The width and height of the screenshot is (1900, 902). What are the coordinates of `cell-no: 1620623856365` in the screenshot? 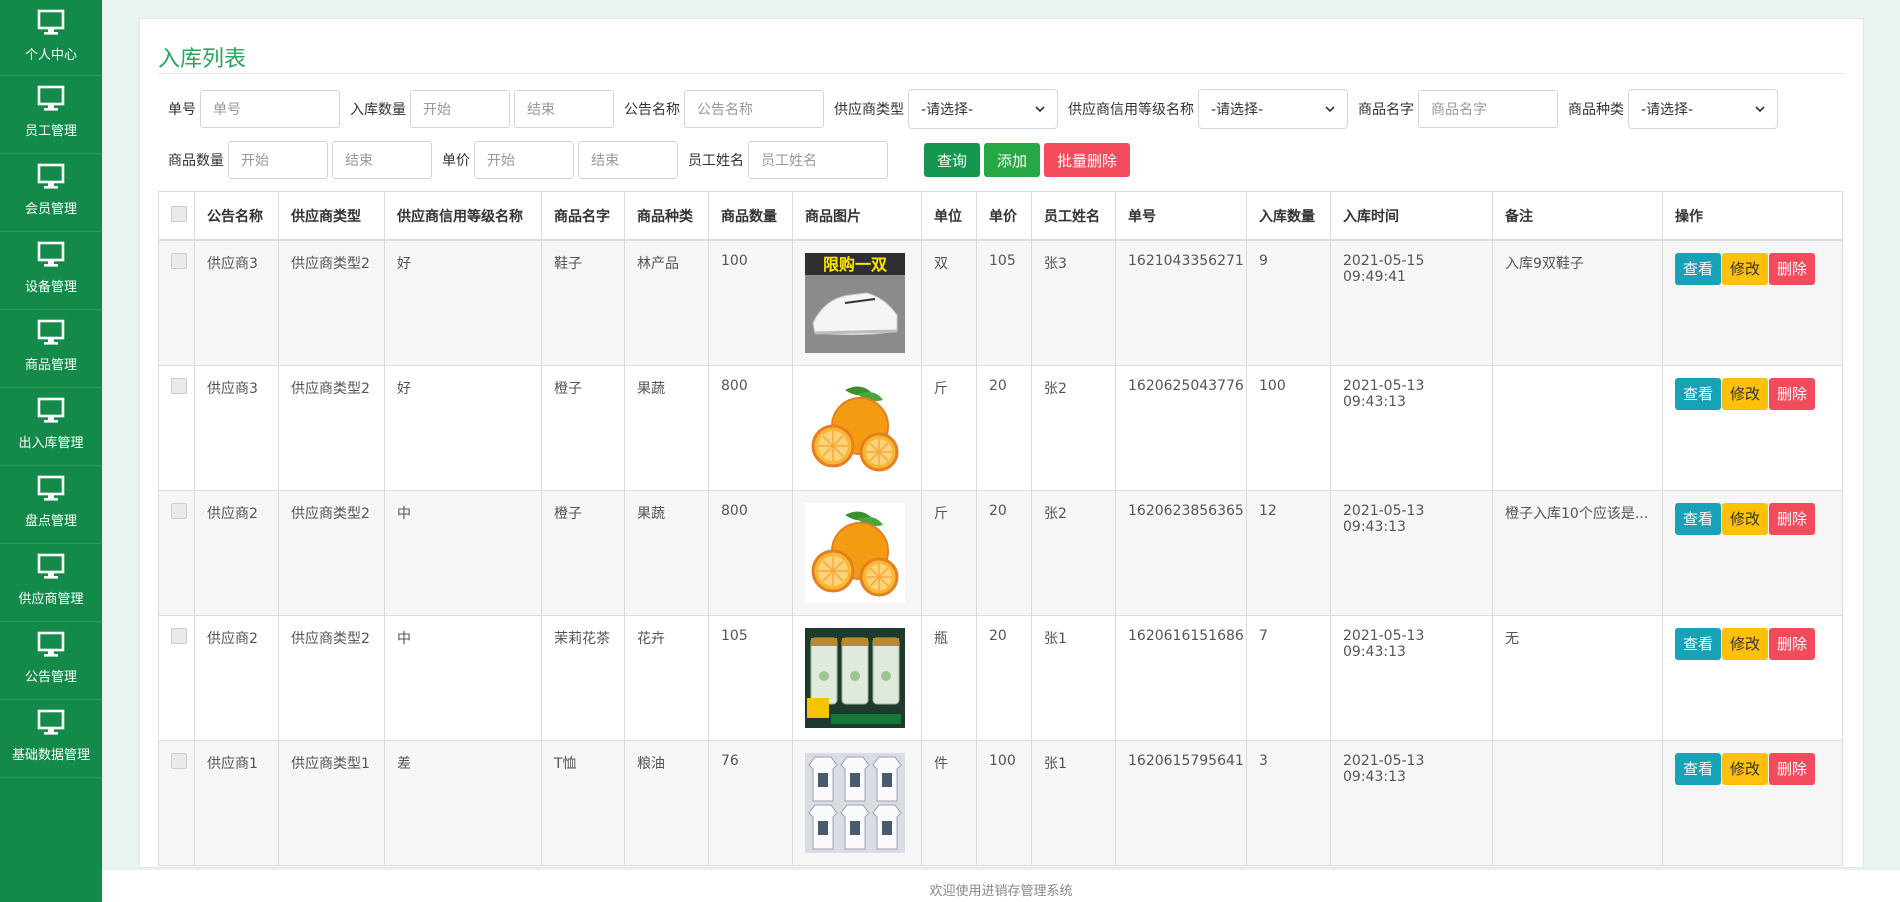 It's located at (1181, 552).